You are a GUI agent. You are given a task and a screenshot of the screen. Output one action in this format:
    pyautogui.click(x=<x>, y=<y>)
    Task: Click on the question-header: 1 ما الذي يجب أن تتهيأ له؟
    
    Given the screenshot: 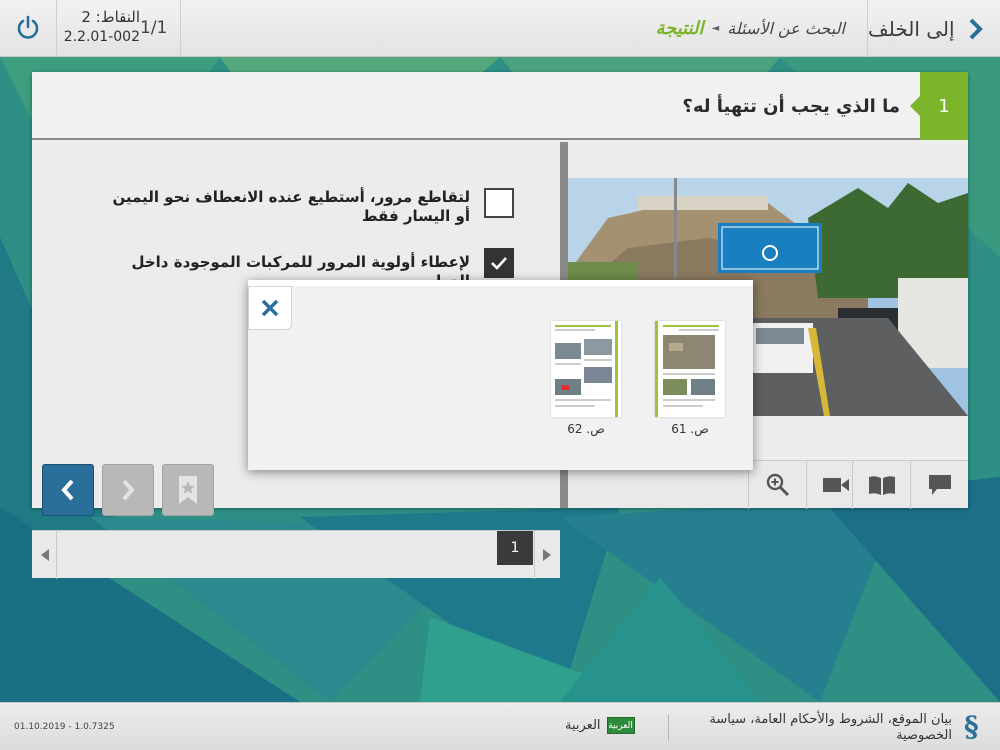 What is the action you would take?
    pyautogui.click(x=500, y=106)
    